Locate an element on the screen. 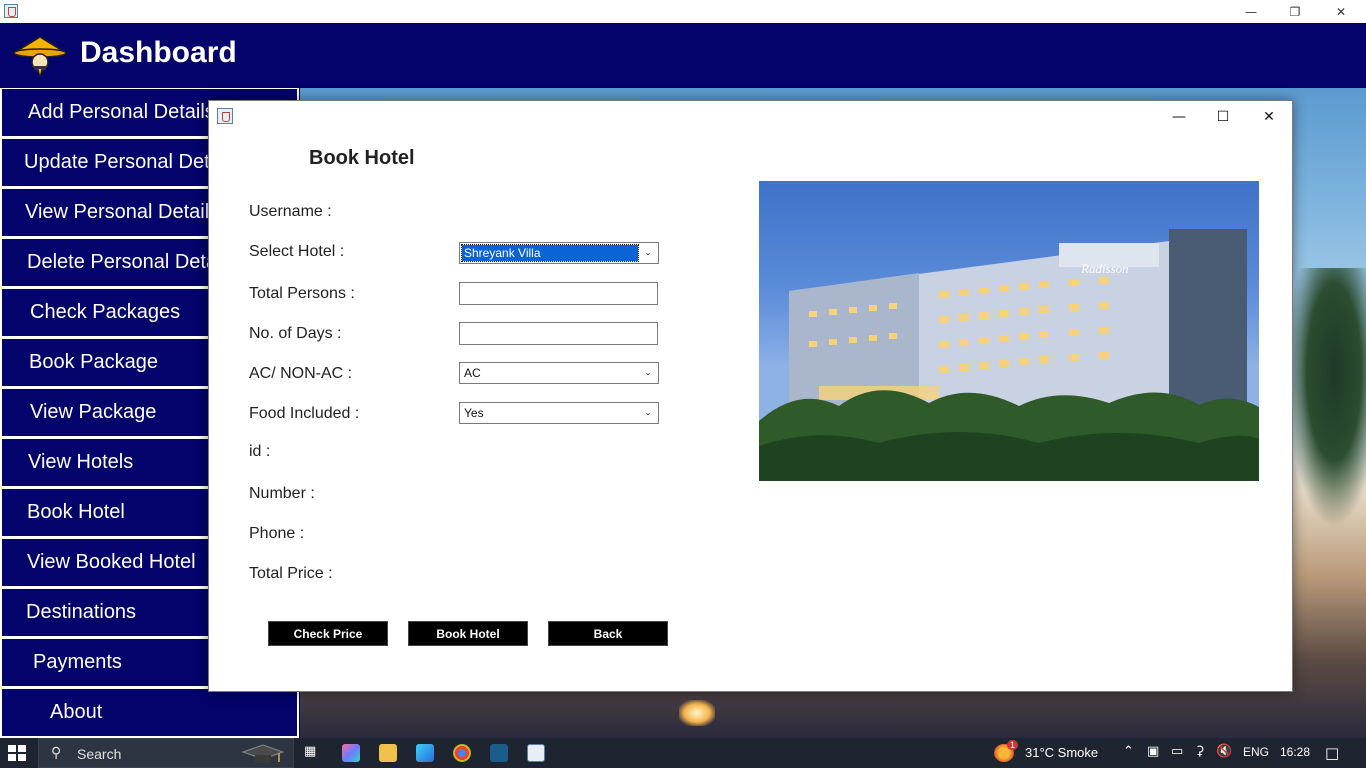  browser-app-icon is located at coordinates (425, 753).